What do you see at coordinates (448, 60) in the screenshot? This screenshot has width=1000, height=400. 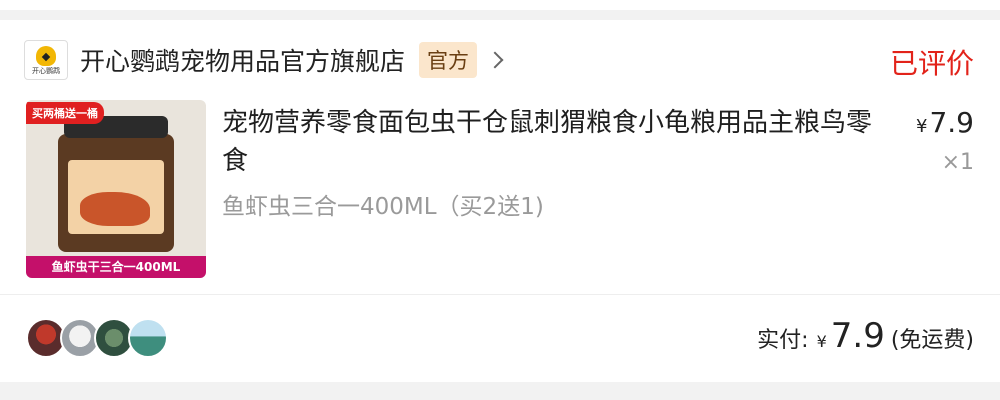 I see `official-badge: 官方` at bounding box center [448, 60].